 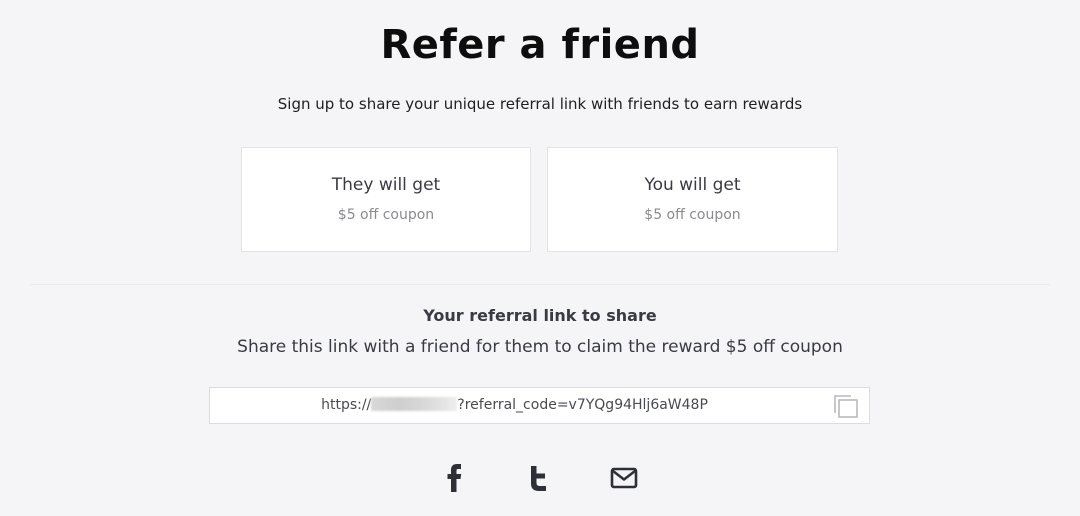 I want to click on share-buttons, so click(x=540, y=478).